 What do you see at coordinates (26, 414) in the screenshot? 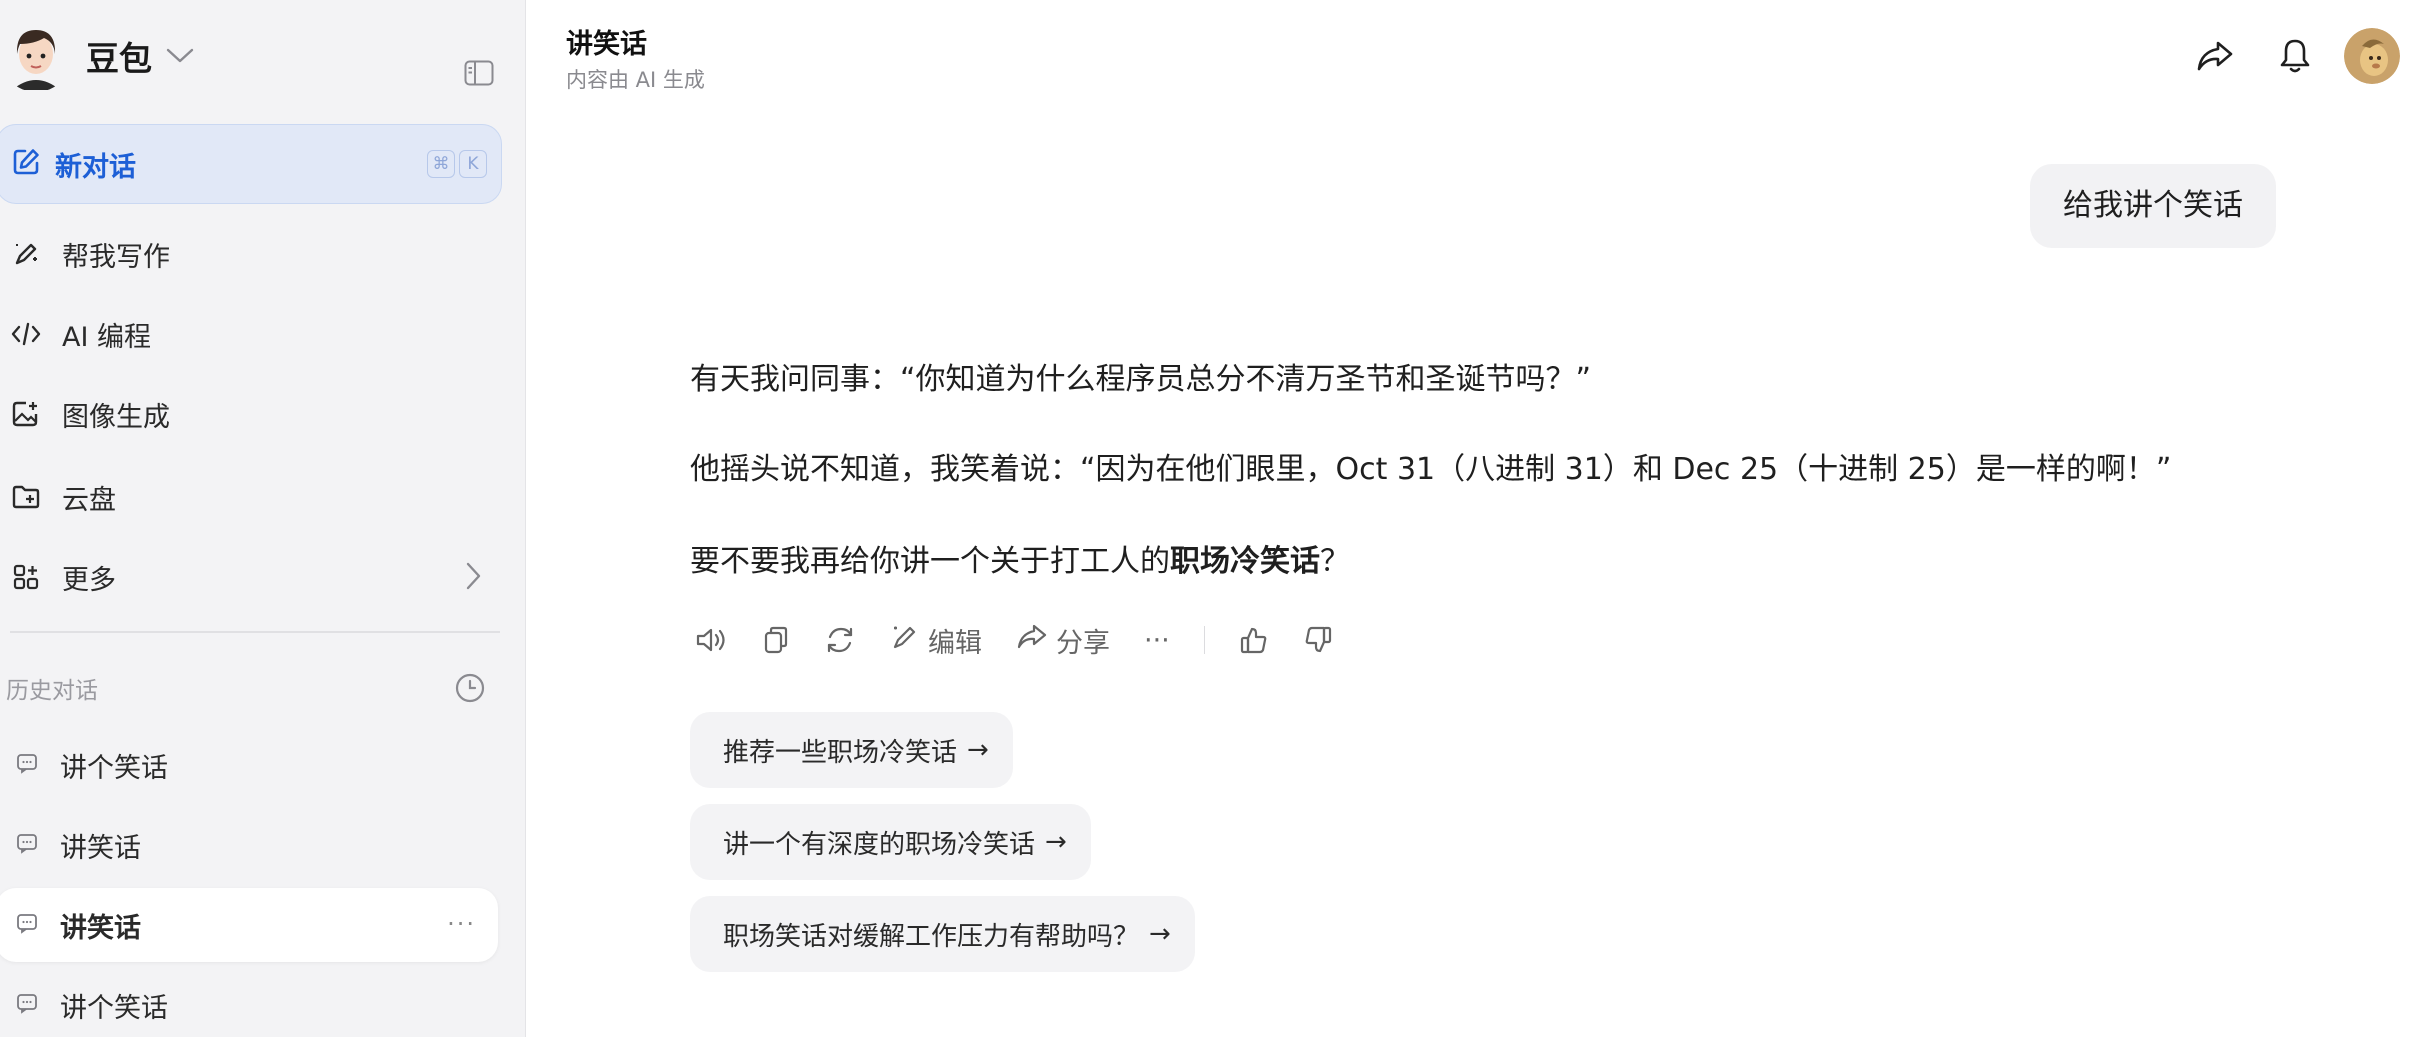
I see `image-add-icon` at bounding box center [26, 414].